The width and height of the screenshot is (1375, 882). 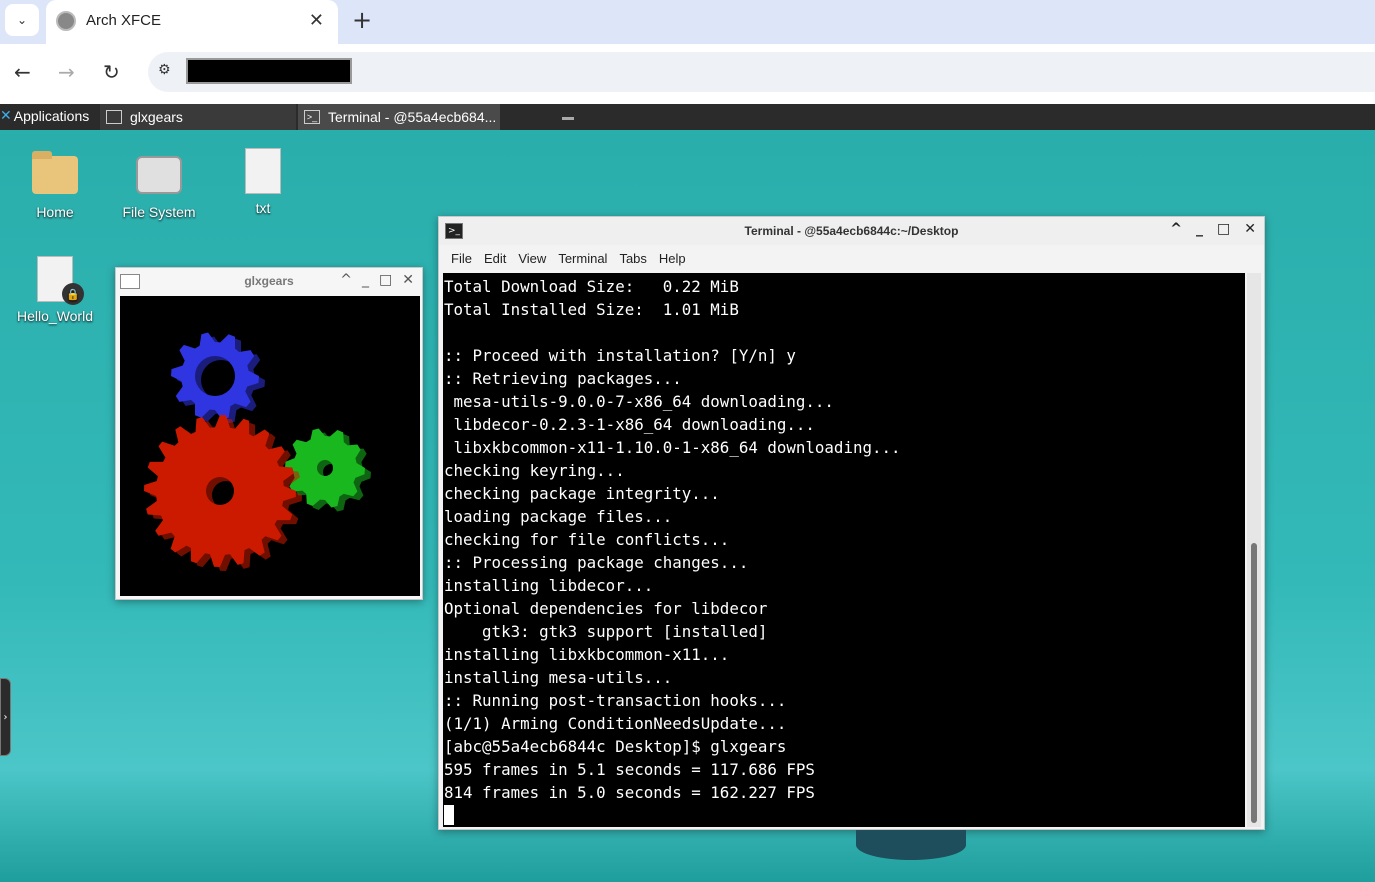 What do you see at coordinates (55, 316) in the screenshot?
I see `desktop-icon-label: Hello_World` at bounding box center [55, 316].